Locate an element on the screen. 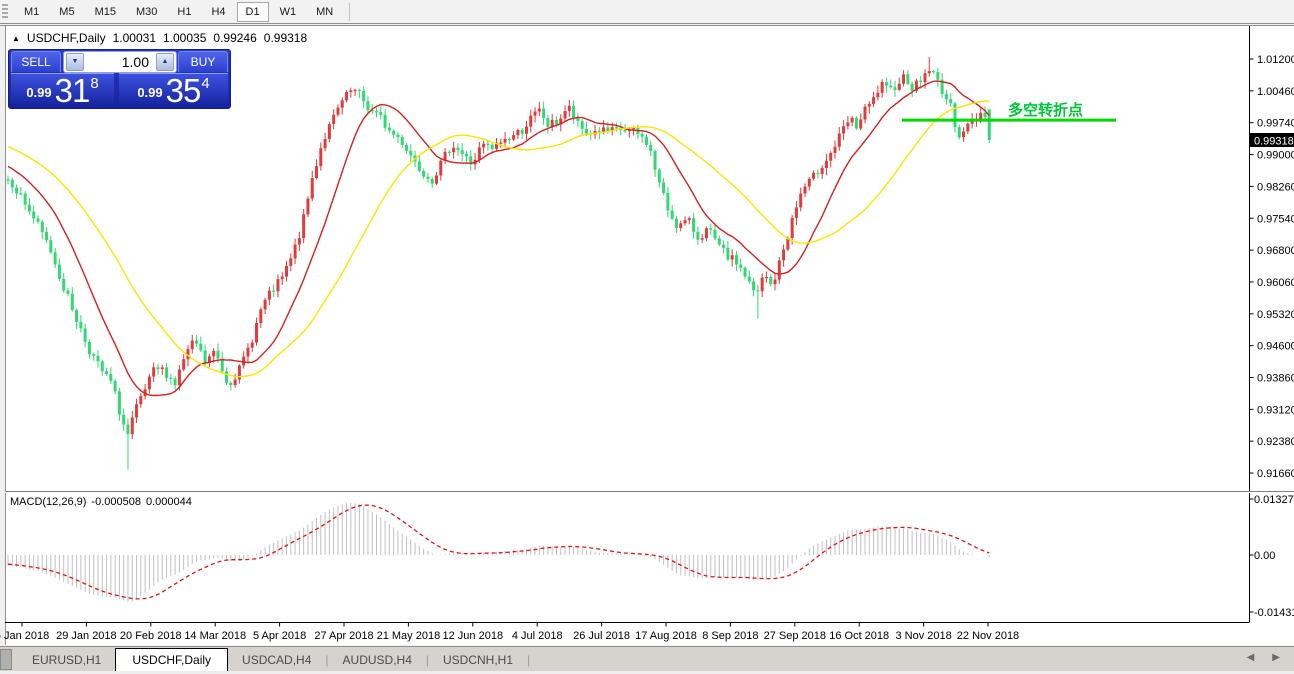  tab-usdcnh-h1: USDCNH,H1 is located at coordinates (478, 660).